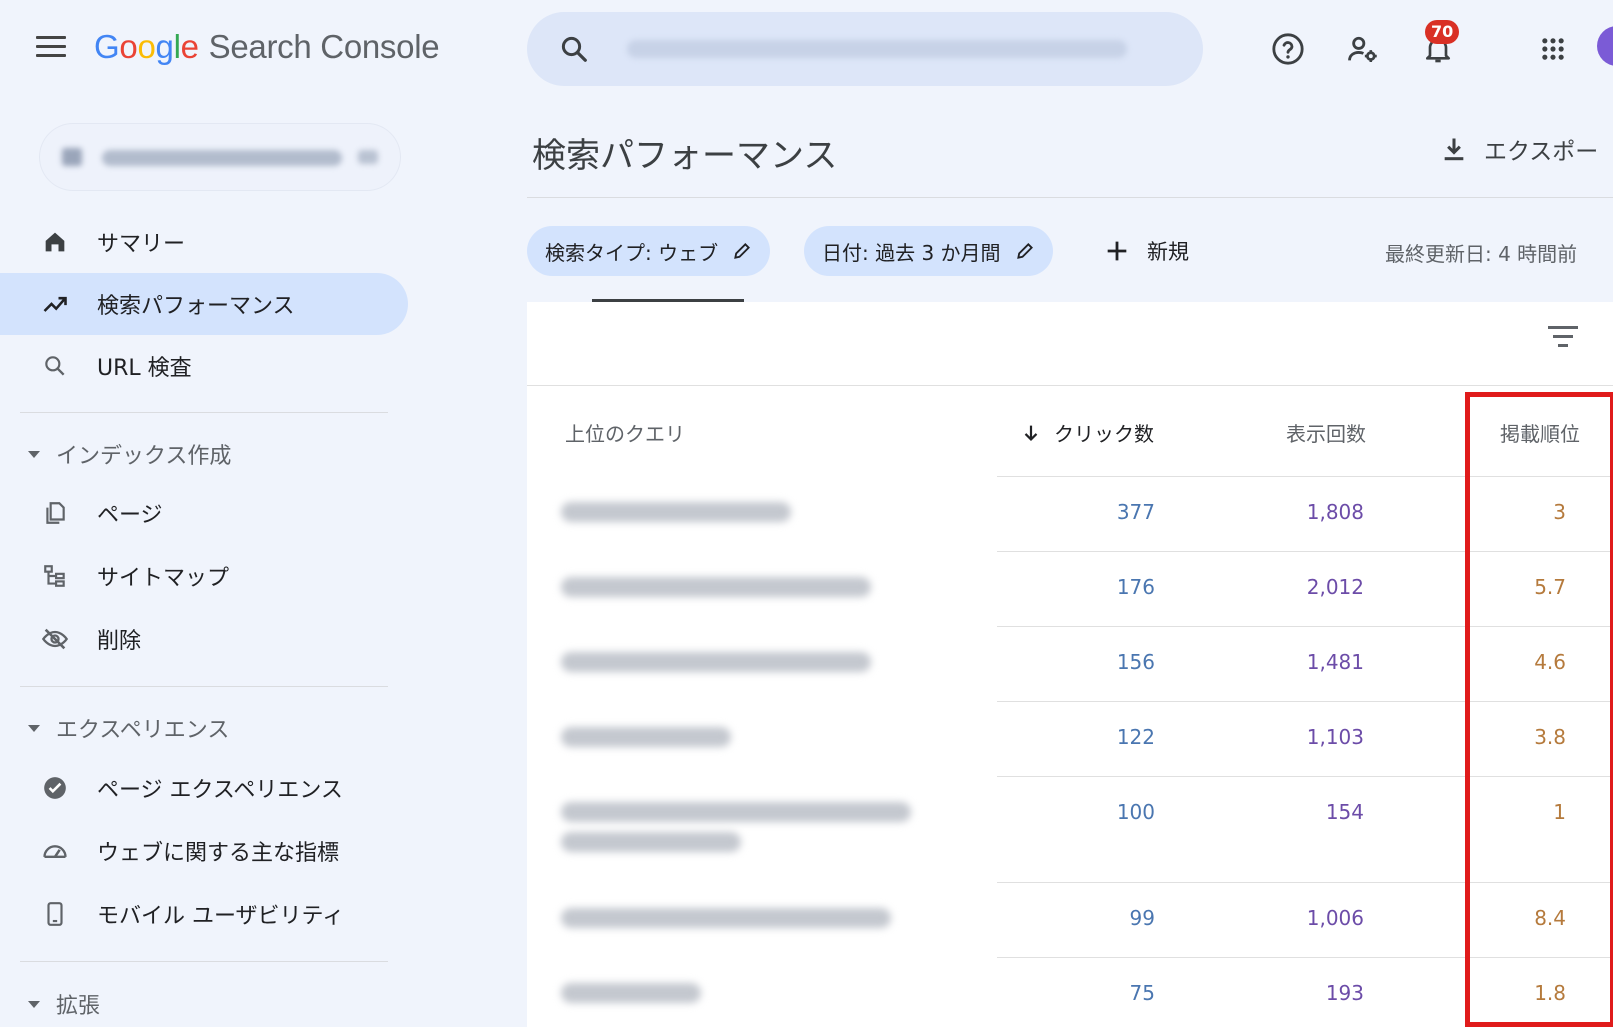 The width and height of the screenshot is (1613, 1027). I want to click on active-tab-indicator, so click(668, 300).